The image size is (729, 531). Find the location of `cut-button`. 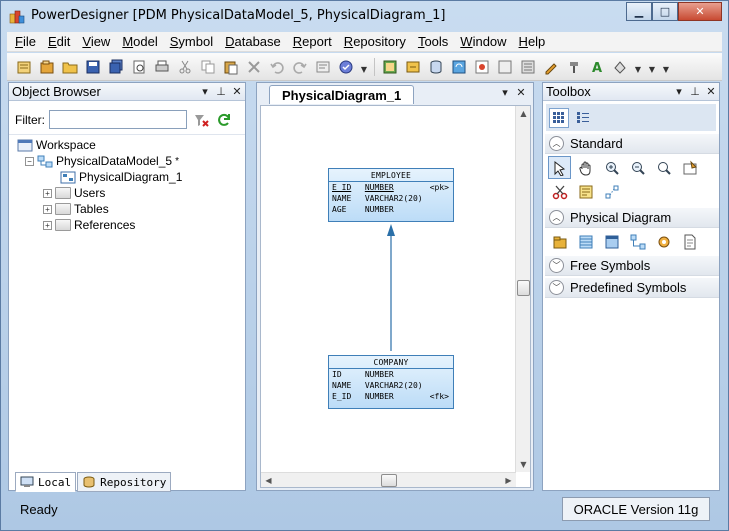

cut-button is located at coordinates (184, 66).